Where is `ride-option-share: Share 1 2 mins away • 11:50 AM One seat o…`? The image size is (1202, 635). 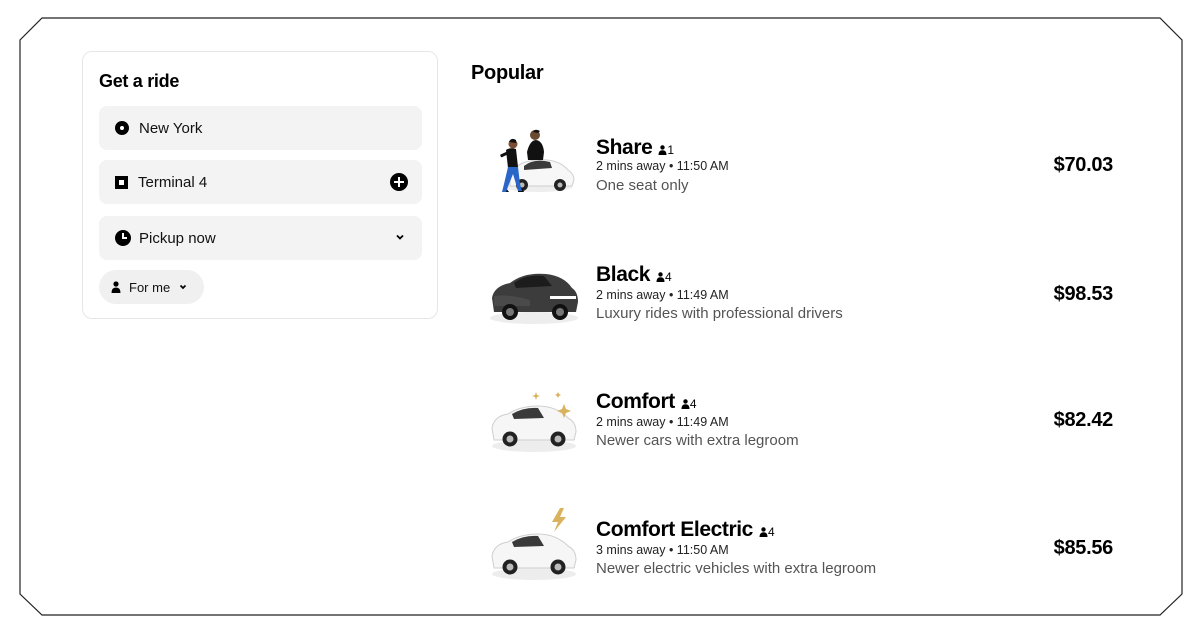
ride-option-share: Share 1 2 mins away • 11:50 AM One seat o… is located at coordinates (805, 172).